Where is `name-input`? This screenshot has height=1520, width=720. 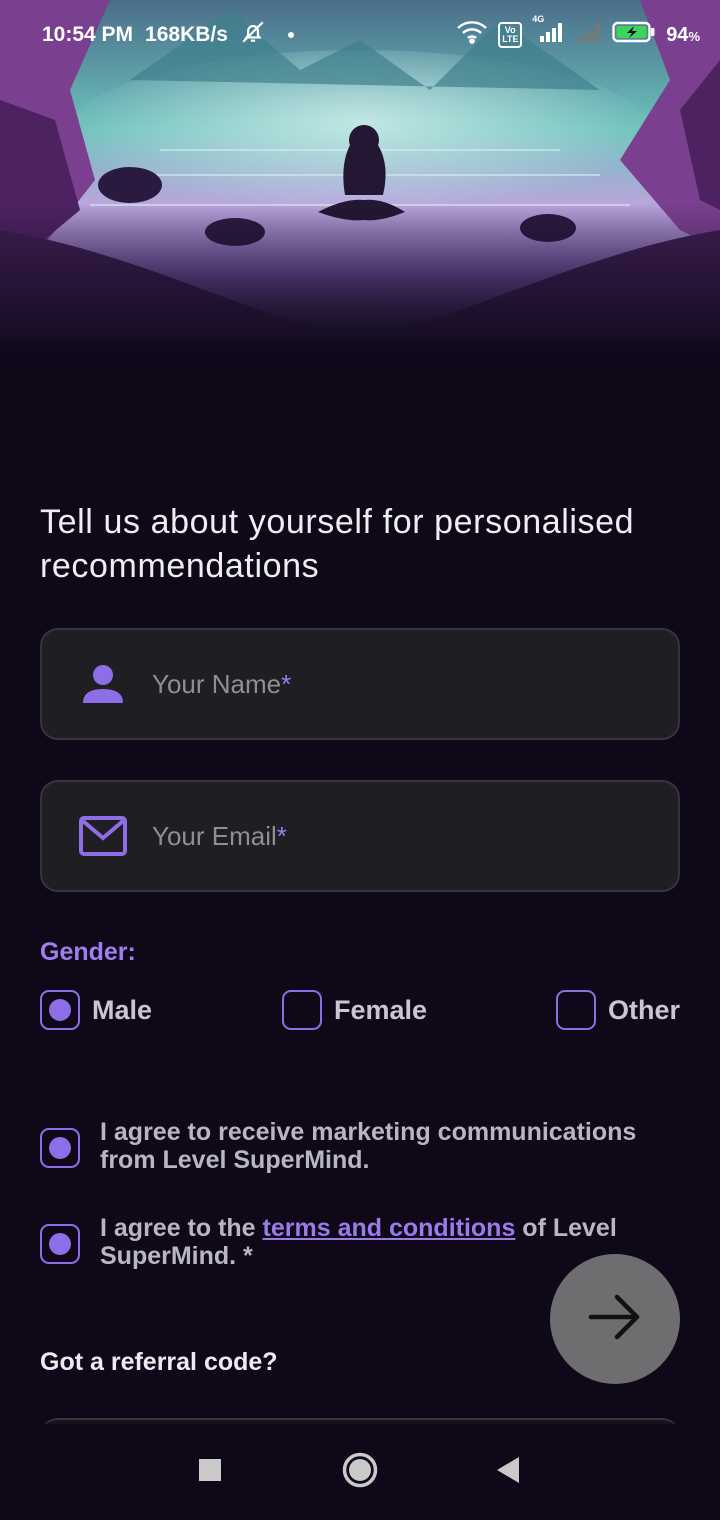
name-input is located at coordinates (382, 684).